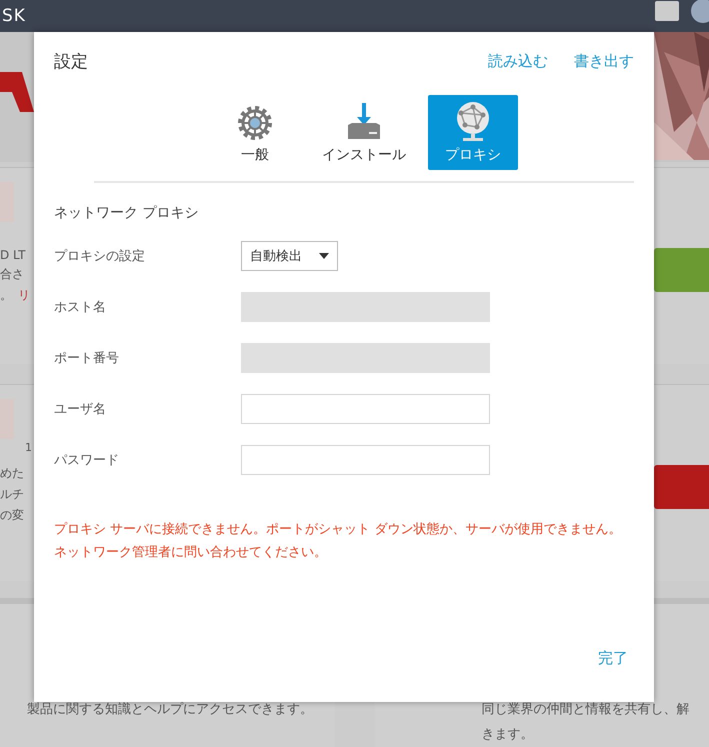  Describe the element at coordinates (12, 473) in the screenshot. I see `card-text: めた` at that location.